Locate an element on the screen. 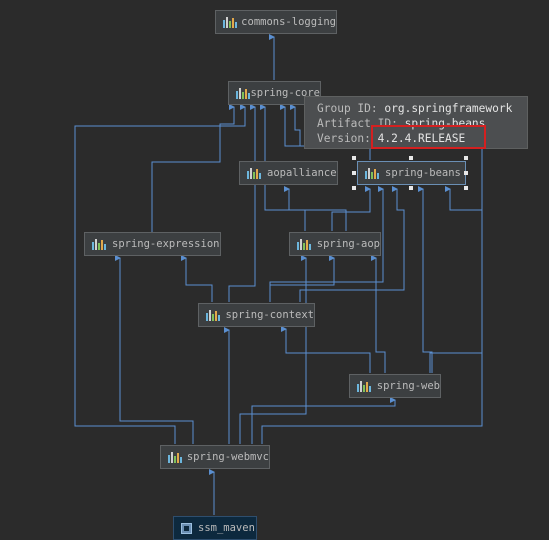 The height and width of the screenshot is (540, 549). node-label: spring-expression is located at coordinates (166, 244).